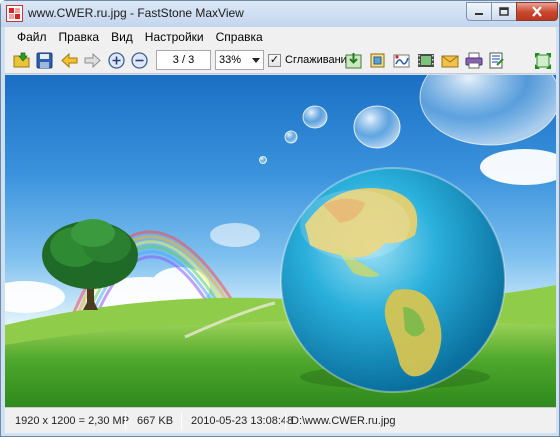  What do you see at coordinates (242, 421) in the screenshot?
I see `status-datetime: 2010-05-23 13:08:48` at bounding box center [242, 421].